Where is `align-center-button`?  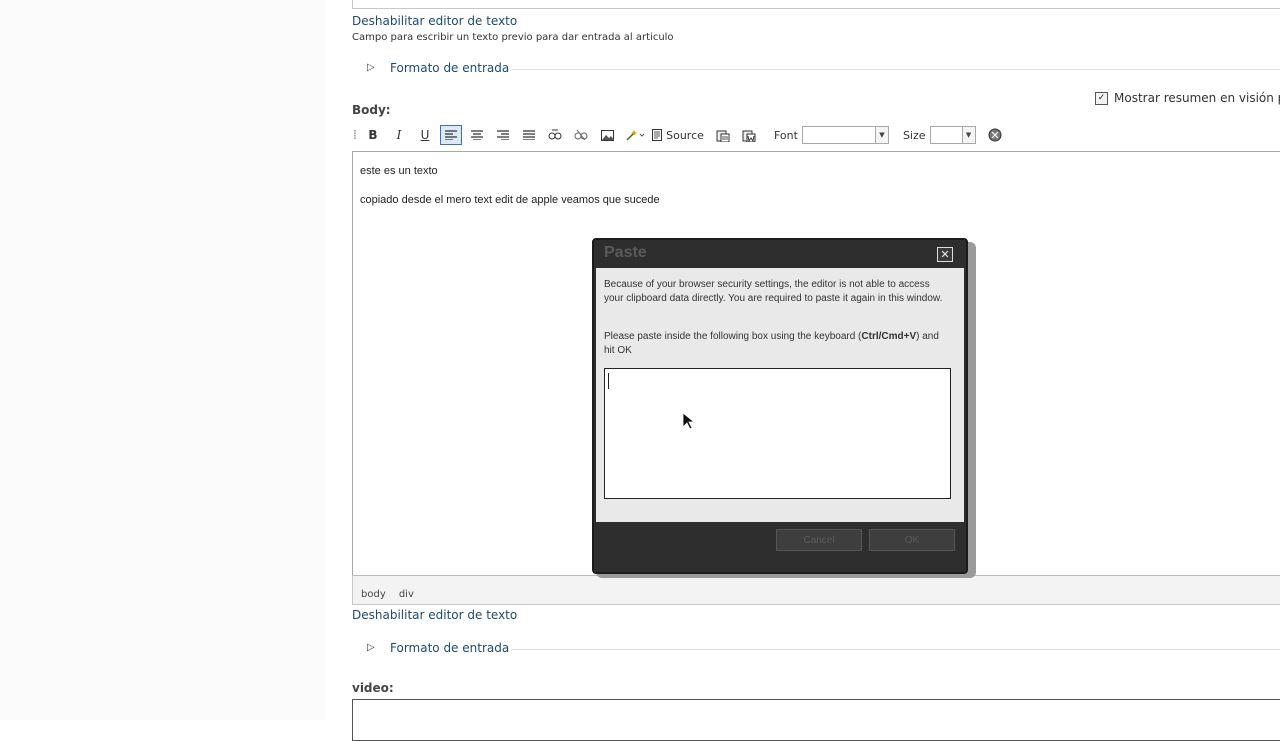
align-center-button is located at coordinates (477, 135).